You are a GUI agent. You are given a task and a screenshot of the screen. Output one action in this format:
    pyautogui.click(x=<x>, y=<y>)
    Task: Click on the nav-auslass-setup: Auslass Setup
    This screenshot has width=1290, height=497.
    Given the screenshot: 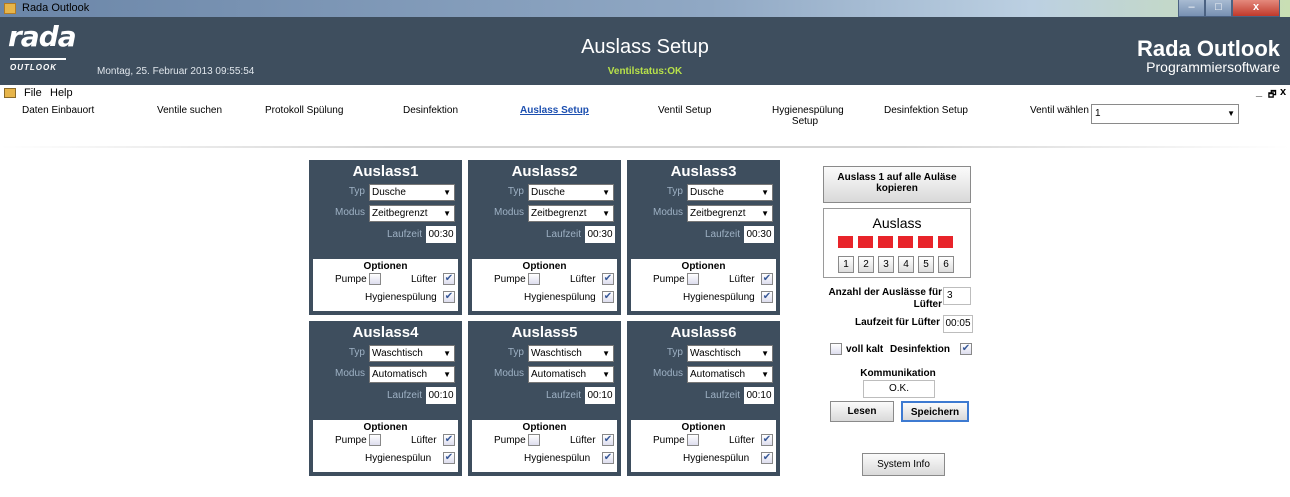 What is the action you would take?
    pyautogui.click(x=554, y=110)
    